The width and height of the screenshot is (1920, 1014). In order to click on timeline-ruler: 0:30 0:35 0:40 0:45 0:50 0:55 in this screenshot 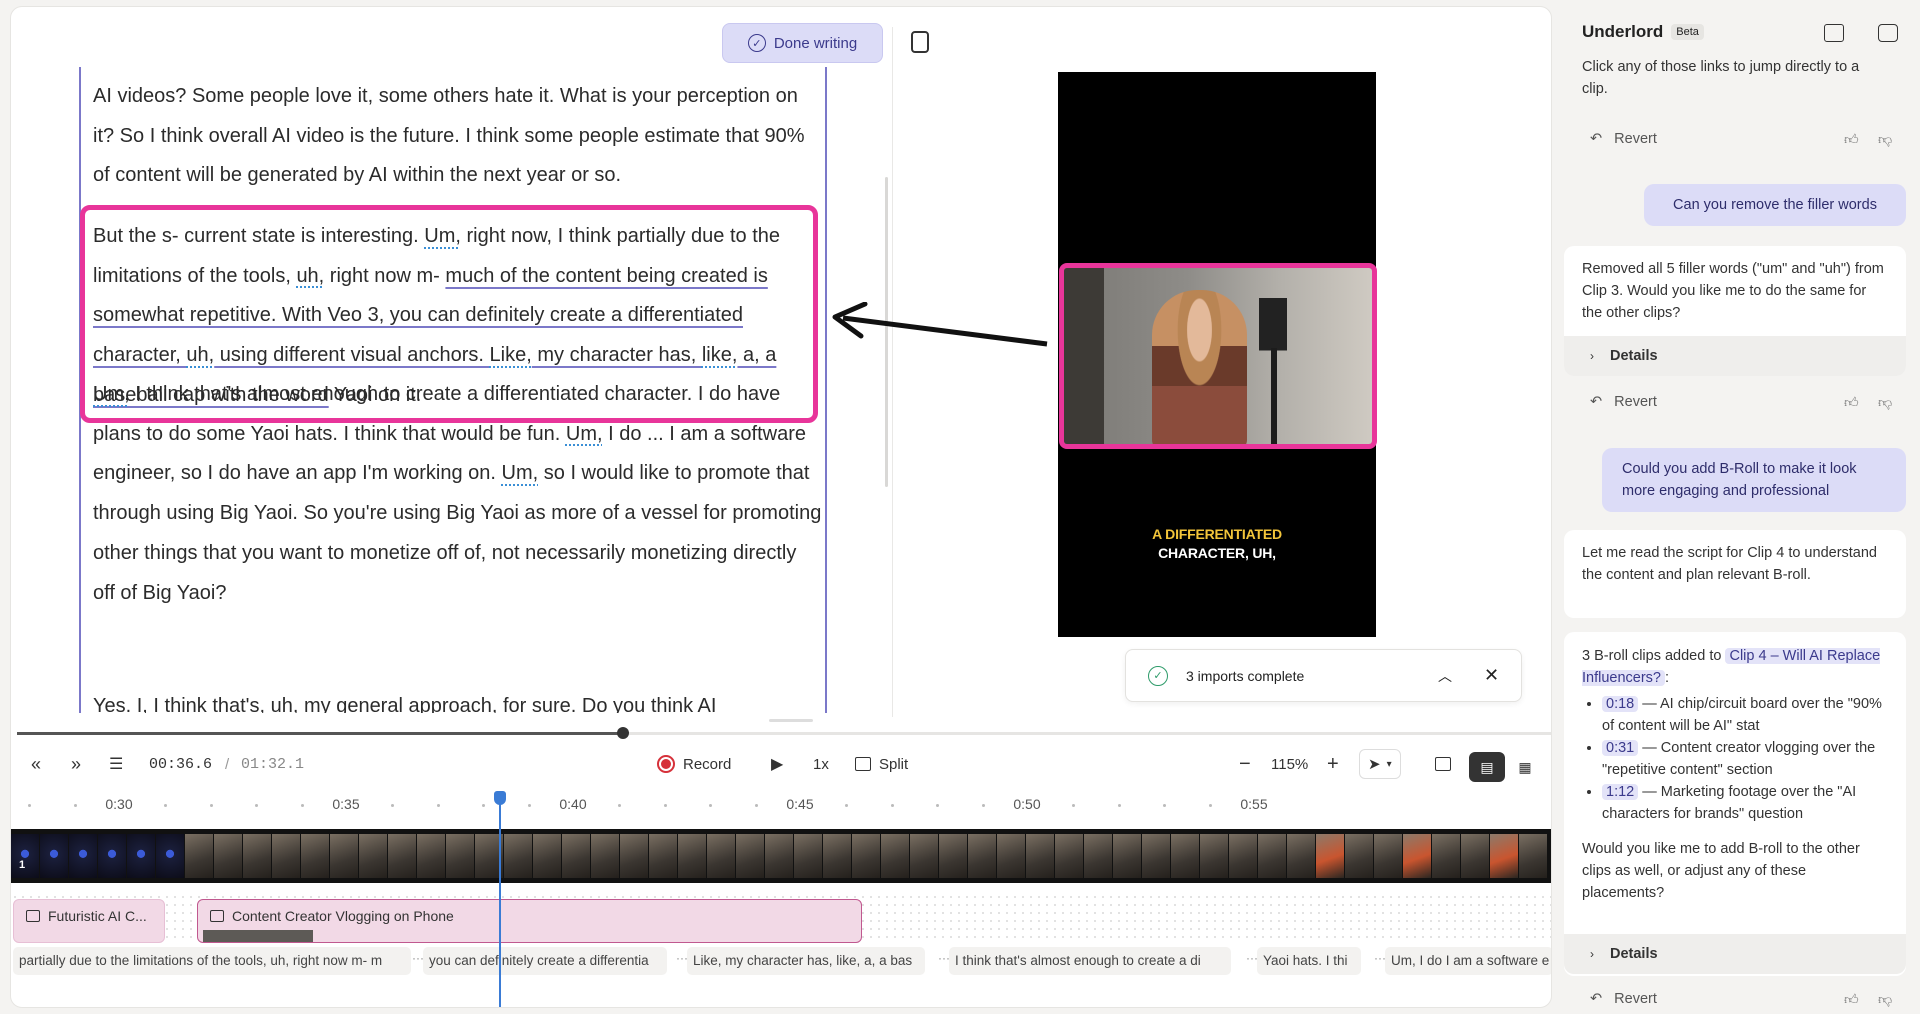, I will do `click(781, 811)`.